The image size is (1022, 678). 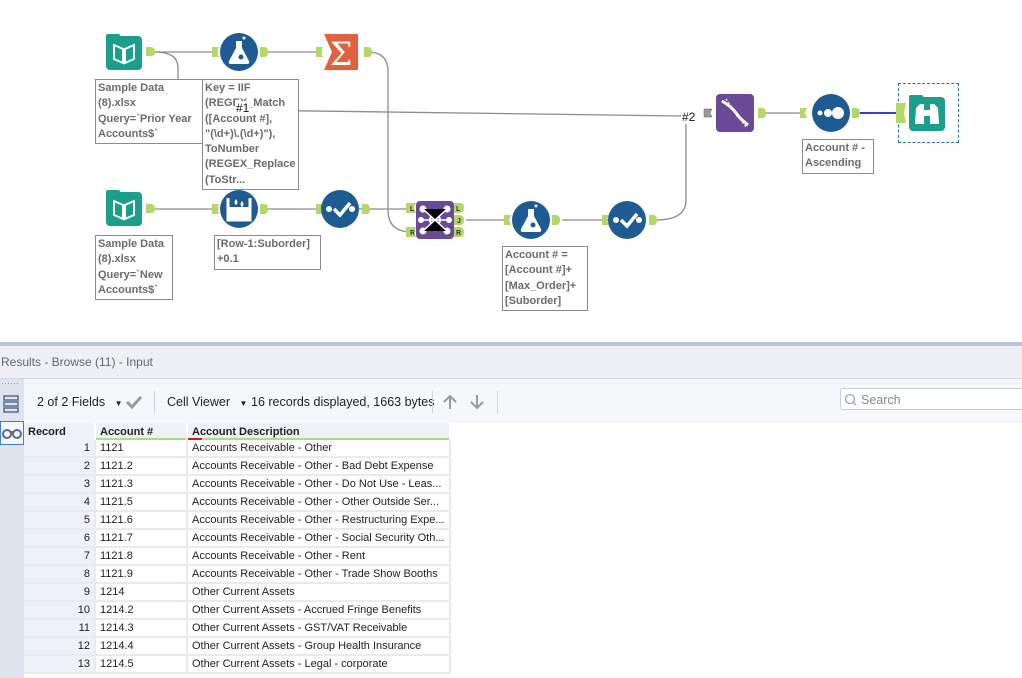 What do you see at coordinates (60, 485) in the screenshot?
I see `record-cell: 3` at bounding box center [60, 485].